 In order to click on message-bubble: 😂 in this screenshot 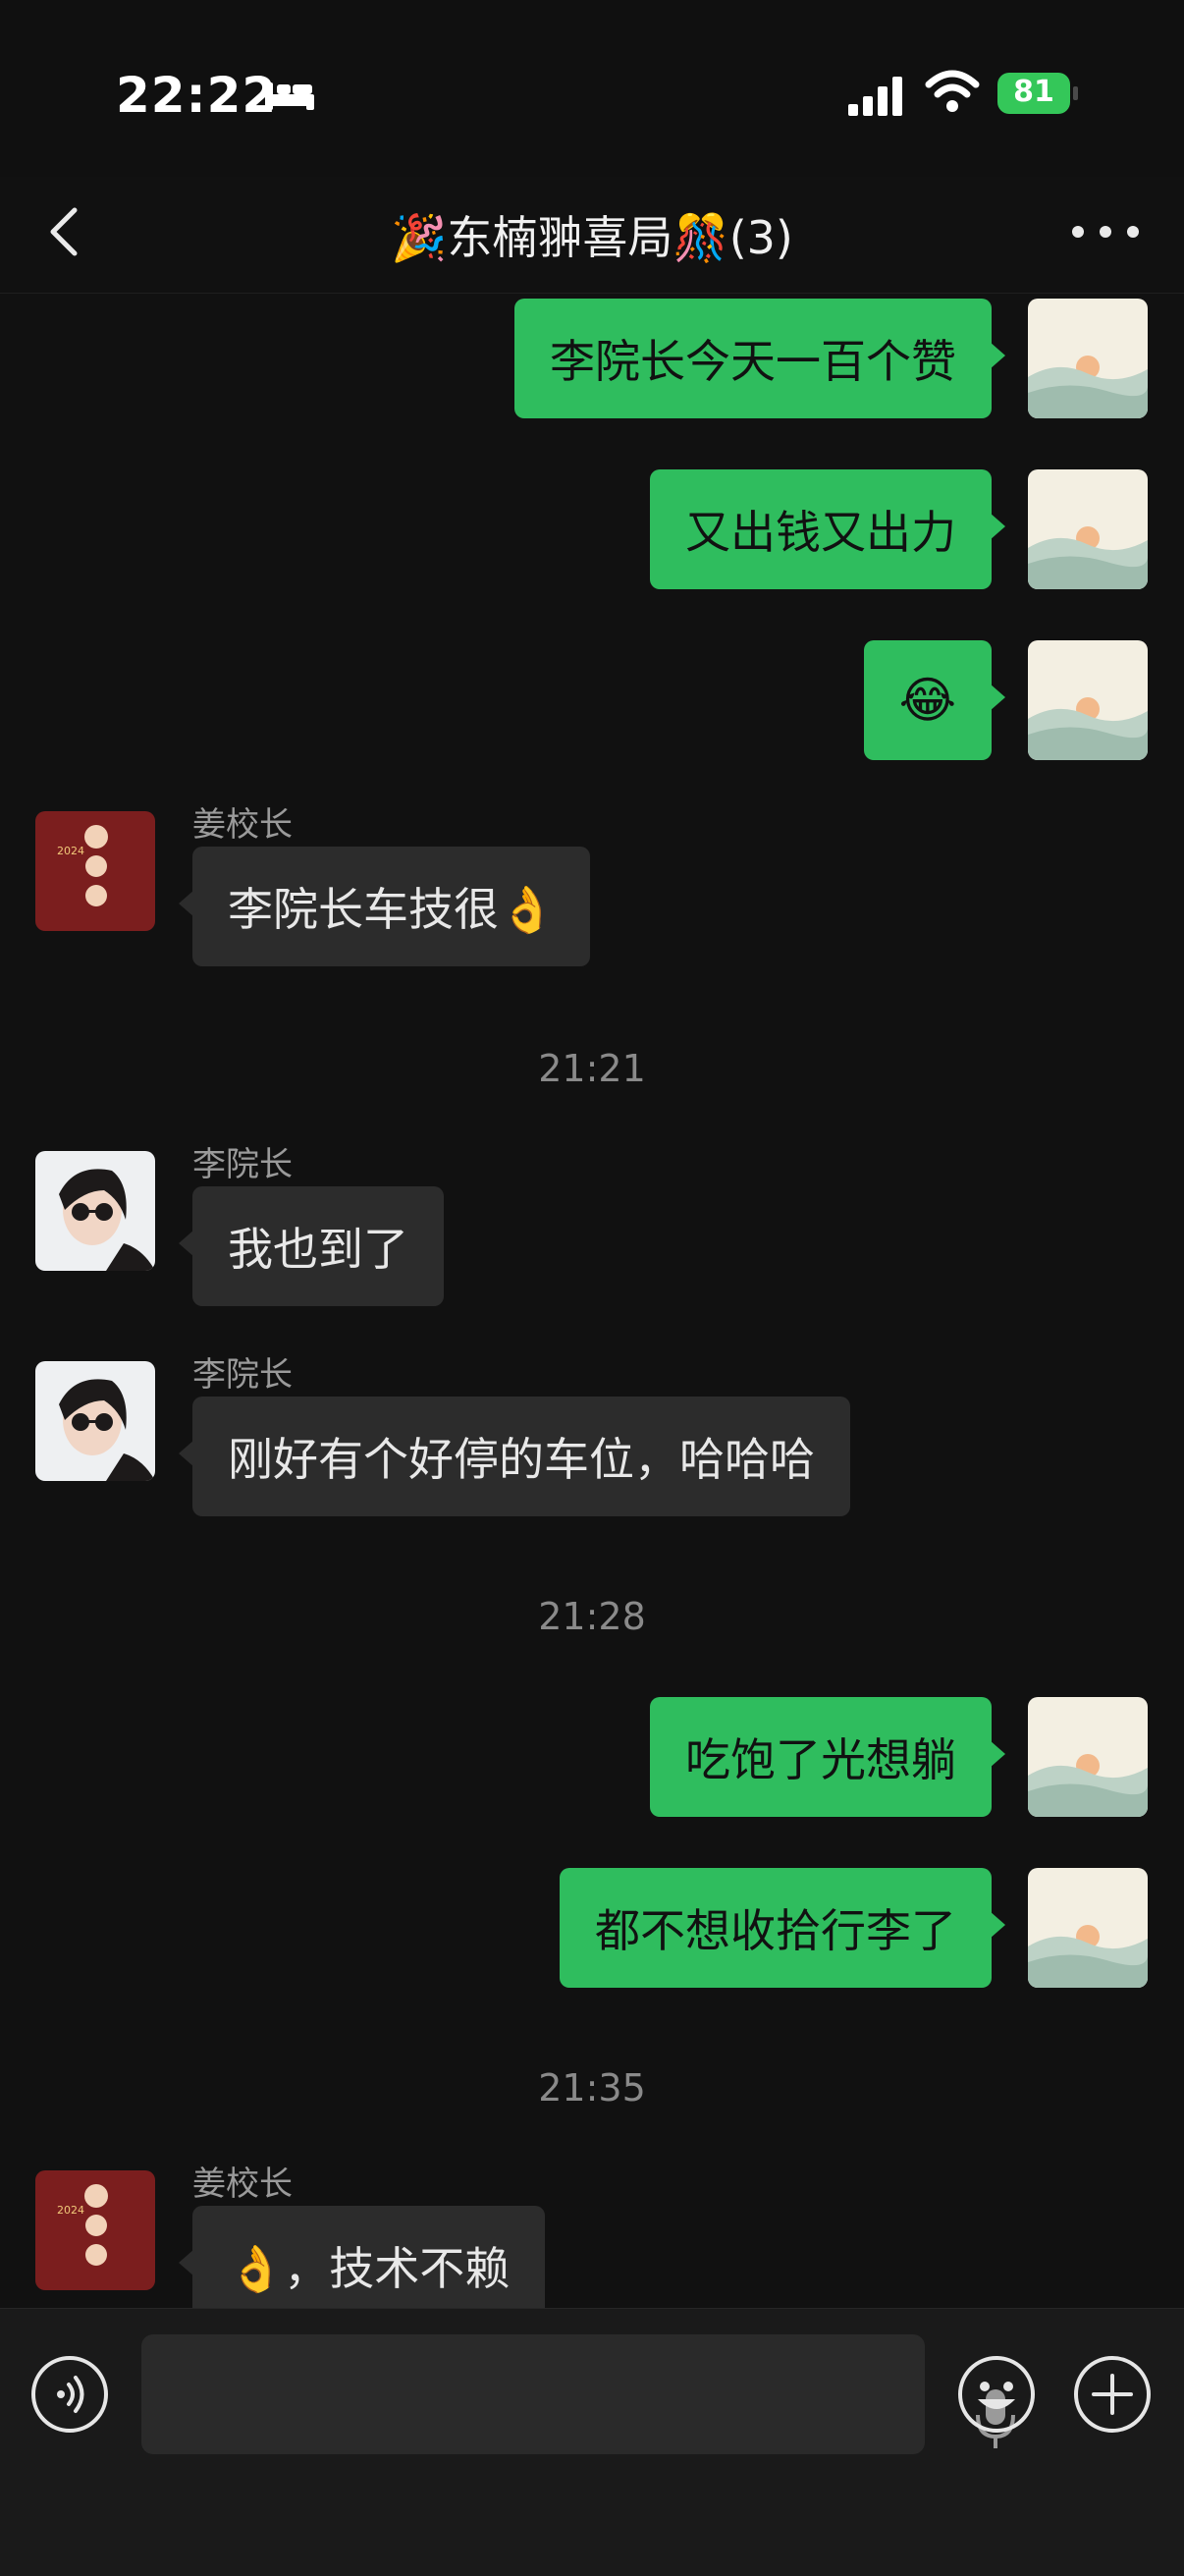, I will do `click(934, 700)`.